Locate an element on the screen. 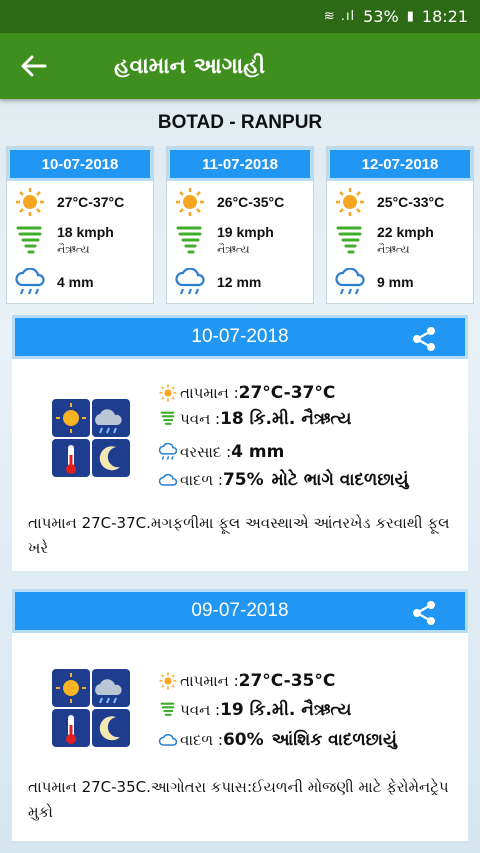 The height and width of the screenshot is (853, 480). forecast-card: 10-07-2018 27°C-37°C 18 kmph નૈઋત્ય 4 mm is located at coordinates (80, 225).